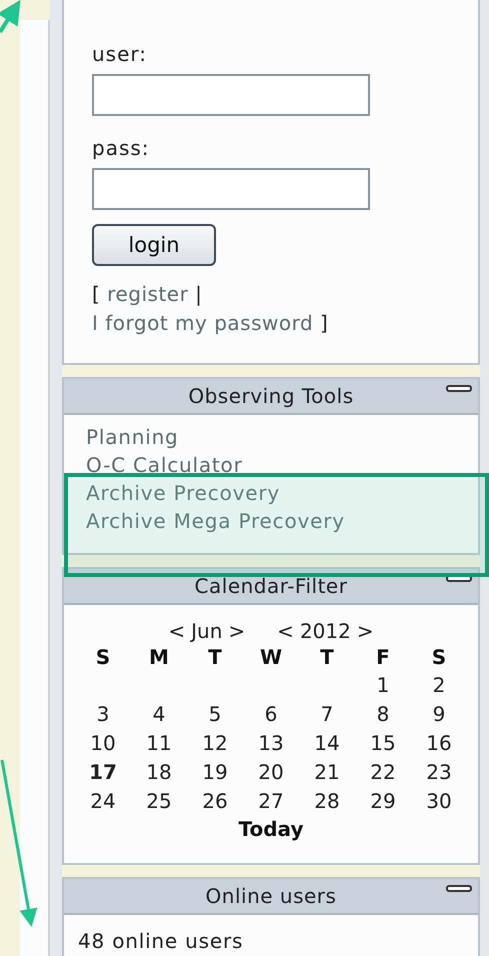 The width and height of the screenshot is (489, 956). I want to click on calendar-day: 19, so click(215, 772).